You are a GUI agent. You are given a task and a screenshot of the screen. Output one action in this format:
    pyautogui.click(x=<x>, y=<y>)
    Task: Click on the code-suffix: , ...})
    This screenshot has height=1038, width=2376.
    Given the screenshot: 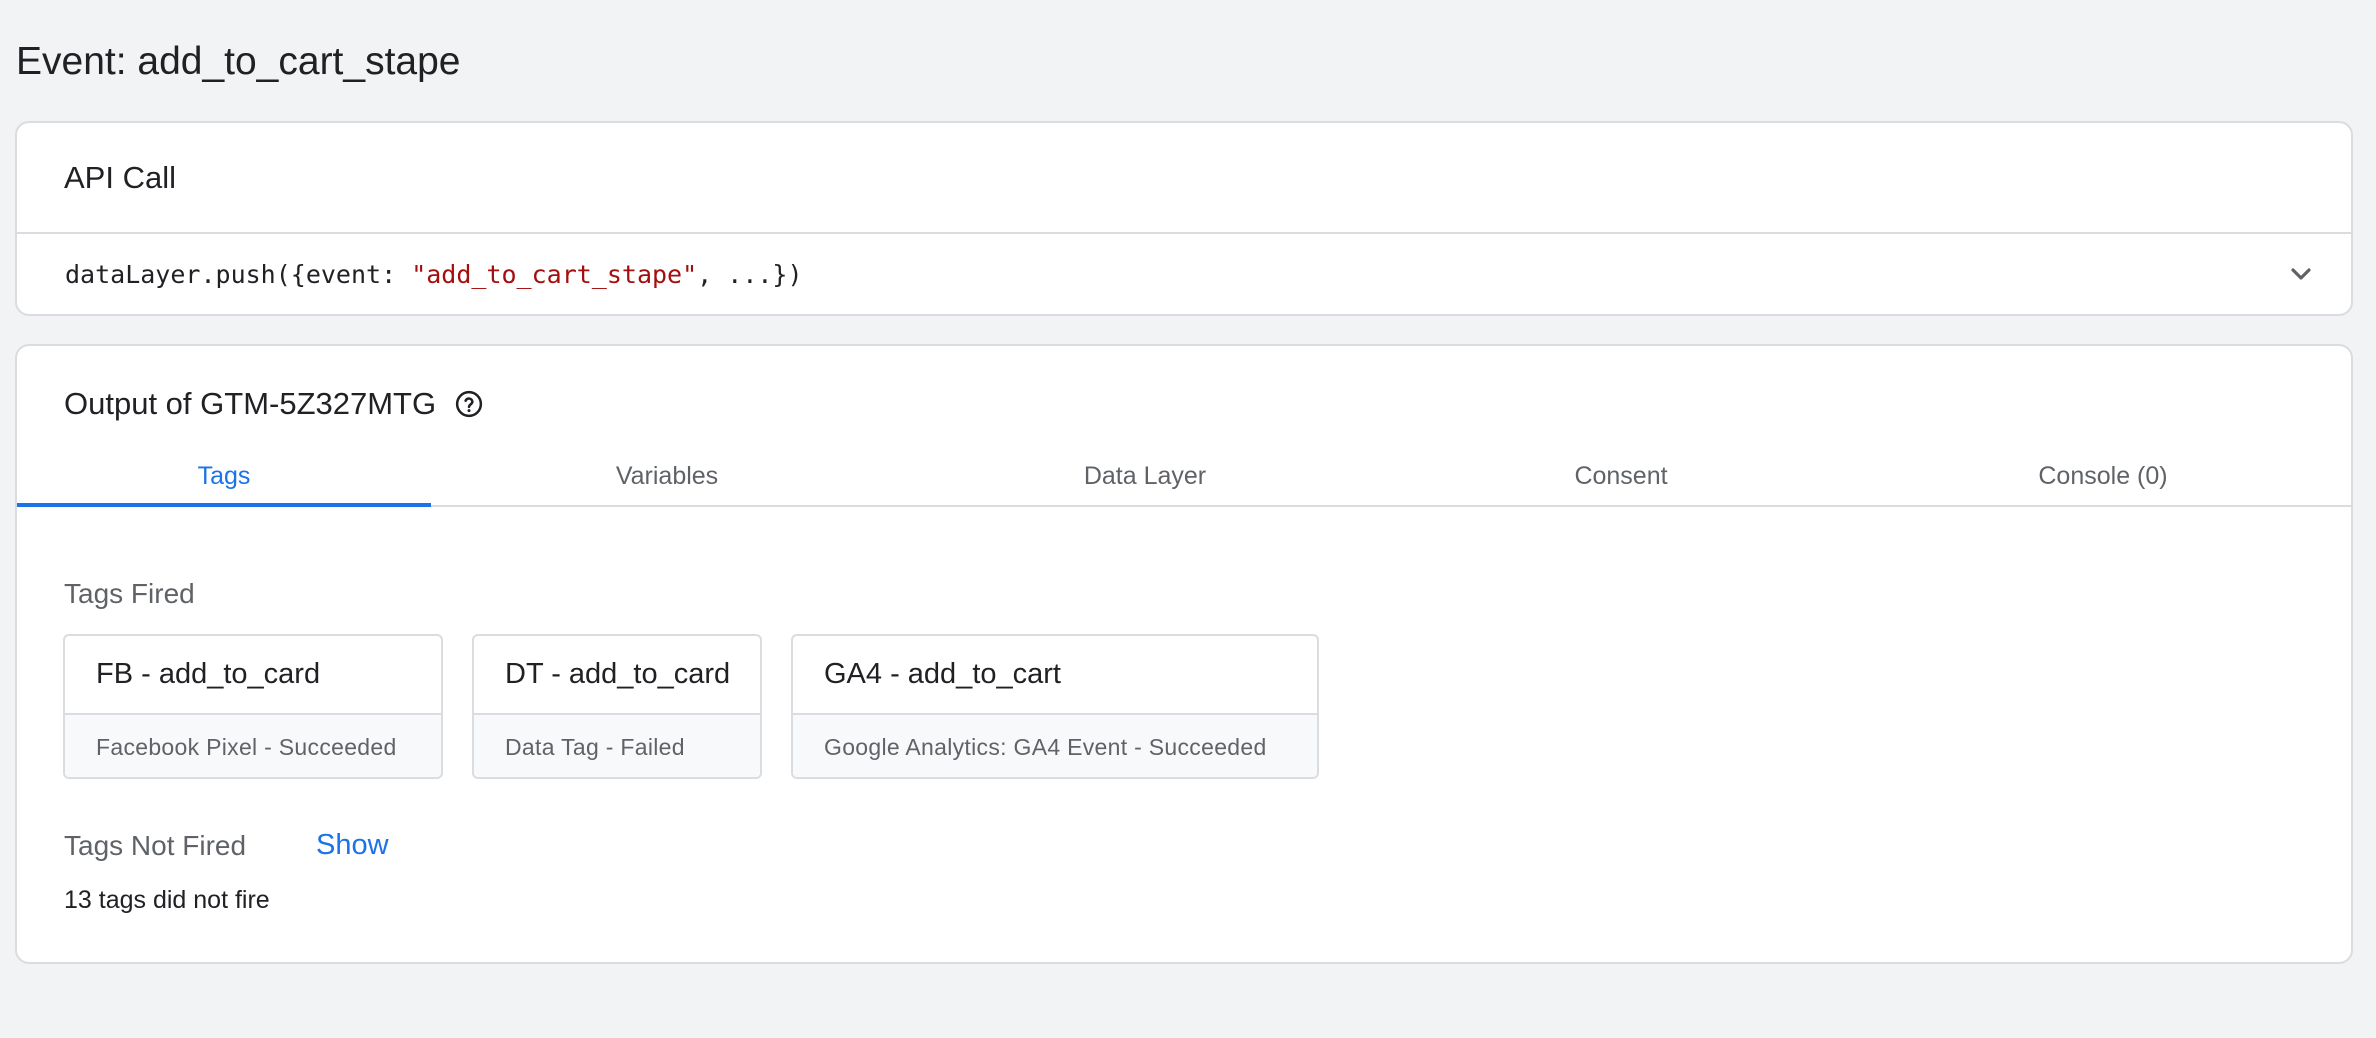 What is the action you would take?
    pyautogui.click(x=750, y=274)
    